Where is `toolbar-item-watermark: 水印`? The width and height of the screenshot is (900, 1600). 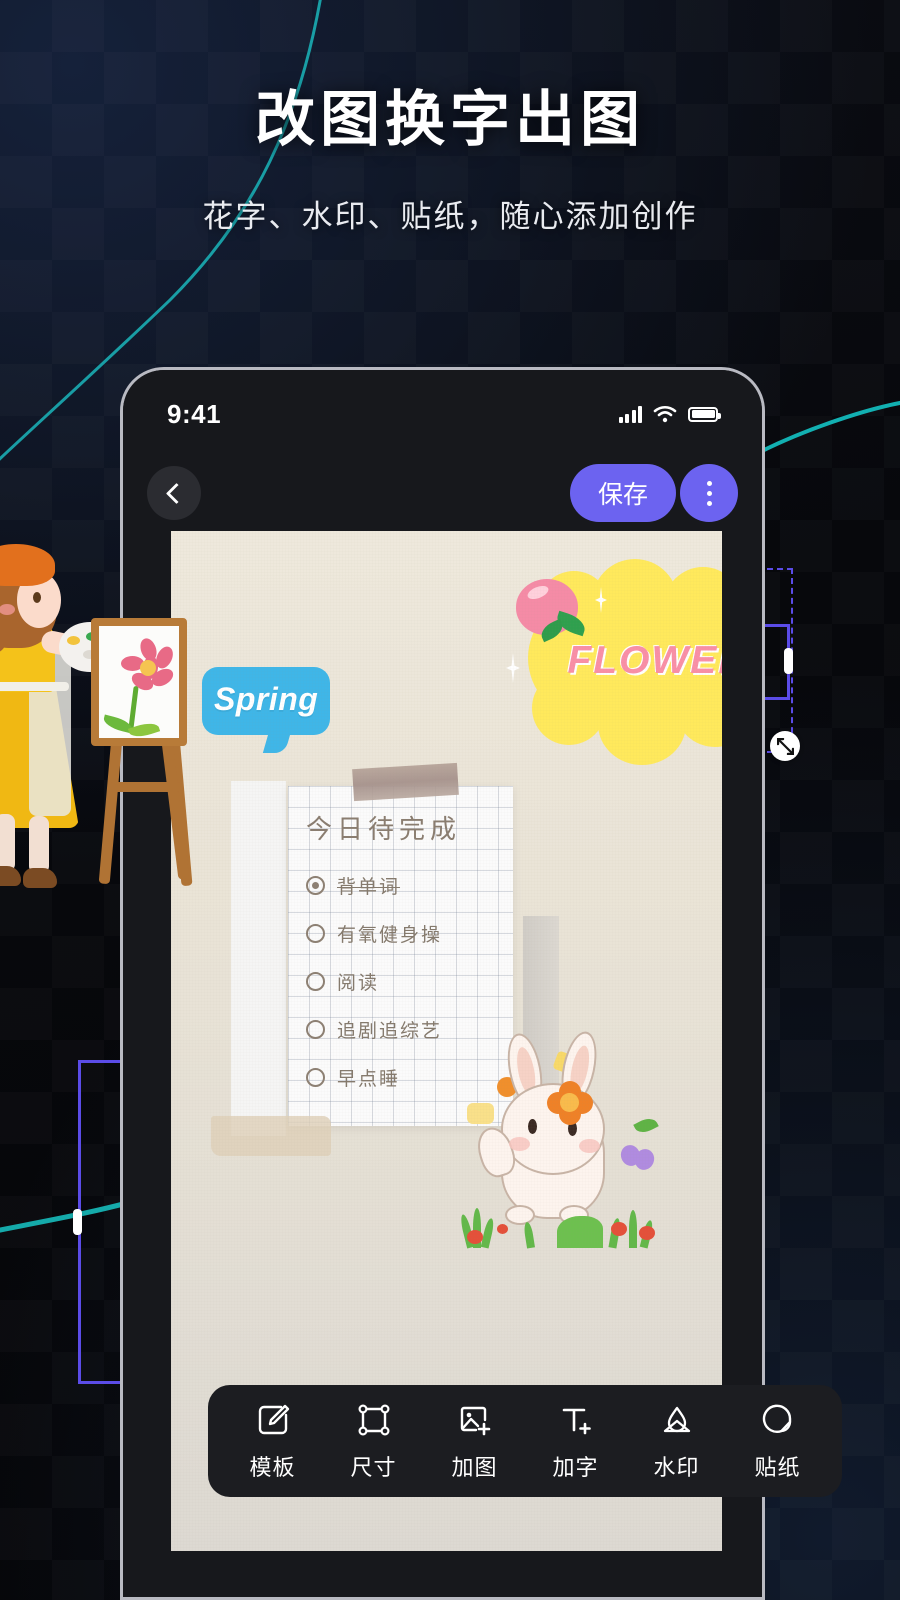
toolbar-item-watermark: 水印 is located at coordinates (677, 1441).